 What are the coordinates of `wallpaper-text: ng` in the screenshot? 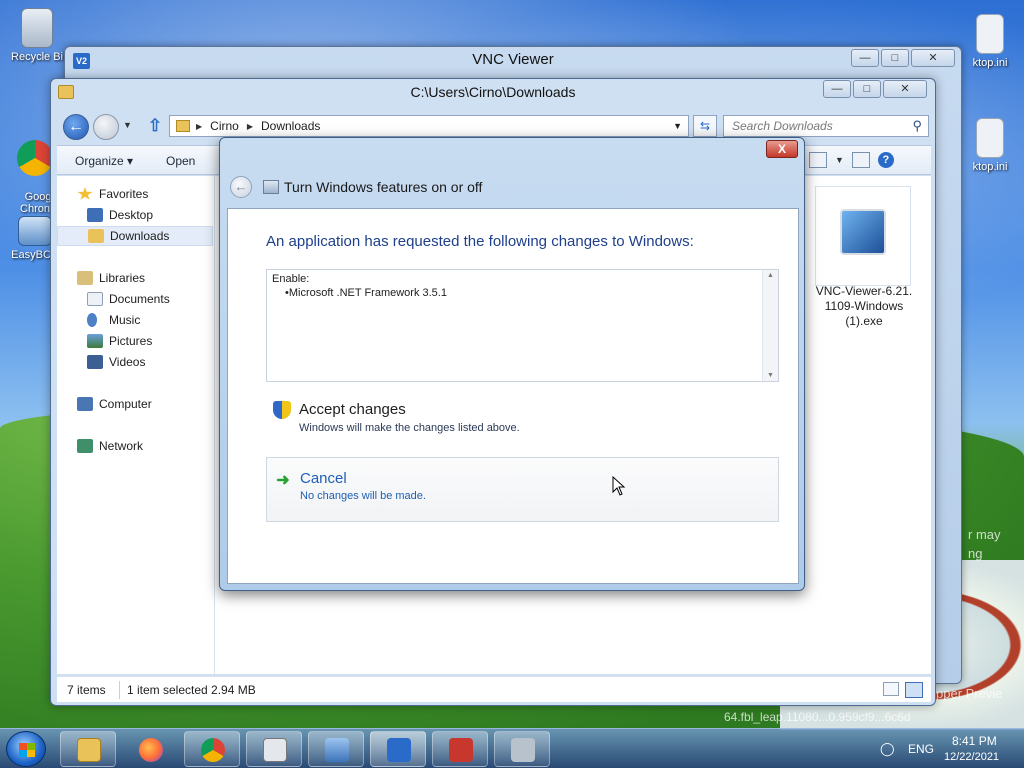 It's located at (975, 553).